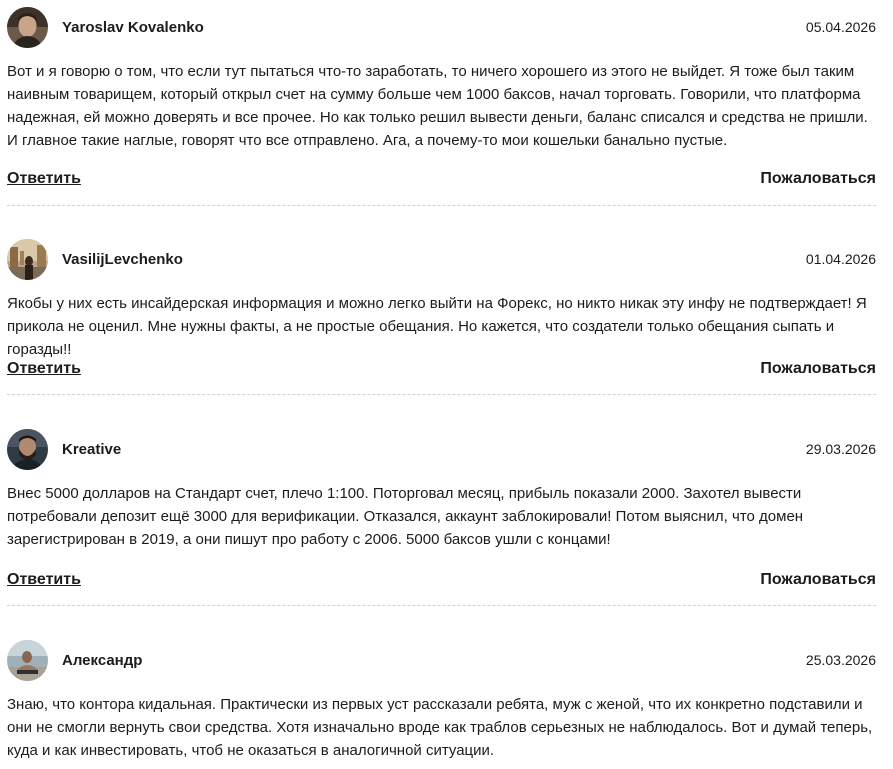 Image resolution: width=893 pixels, height=769 pixels. Describe the element at coordinates (441, 259) in the screenshot. I see `comment-header: VasilijLevchenko 01.04.2026` at that location.